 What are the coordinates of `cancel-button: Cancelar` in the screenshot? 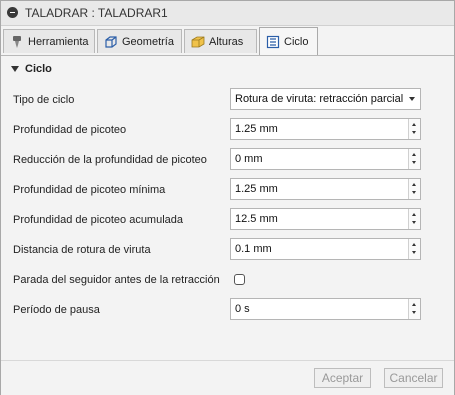 It's located at (413, 378).